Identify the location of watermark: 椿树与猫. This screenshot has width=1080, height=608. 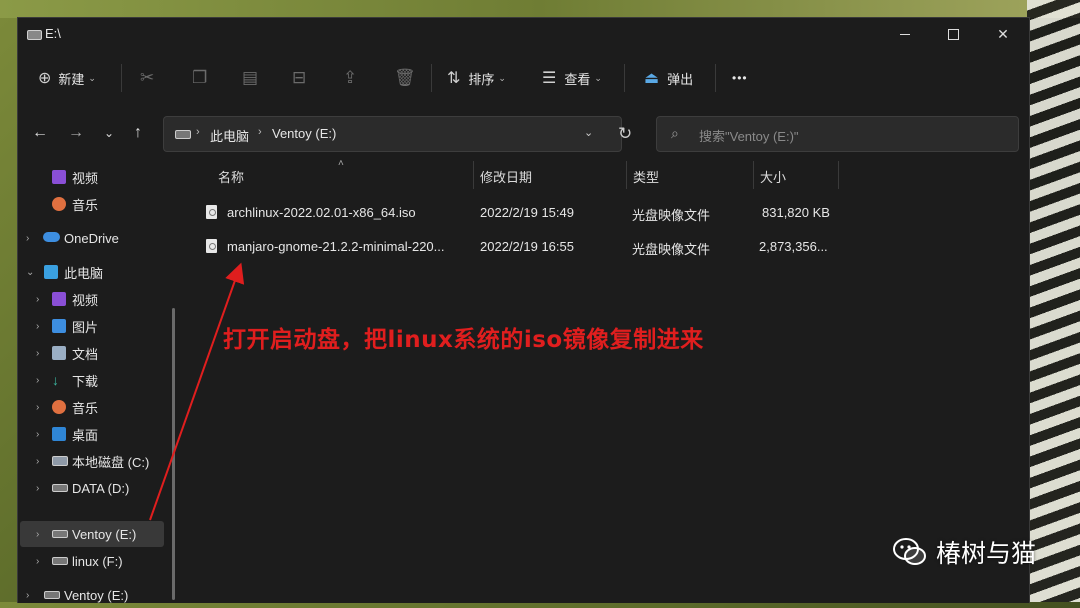
(964, 552).